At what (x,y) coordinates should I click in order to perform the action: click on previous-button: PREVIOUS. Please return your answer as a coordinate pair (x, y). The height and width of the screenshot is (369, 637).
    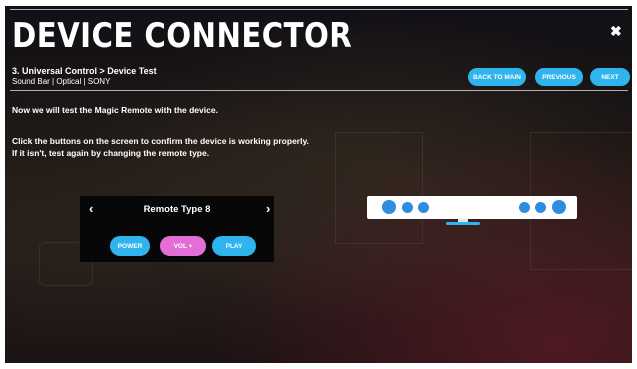
    Looking at the image, I should click on (559, 77).